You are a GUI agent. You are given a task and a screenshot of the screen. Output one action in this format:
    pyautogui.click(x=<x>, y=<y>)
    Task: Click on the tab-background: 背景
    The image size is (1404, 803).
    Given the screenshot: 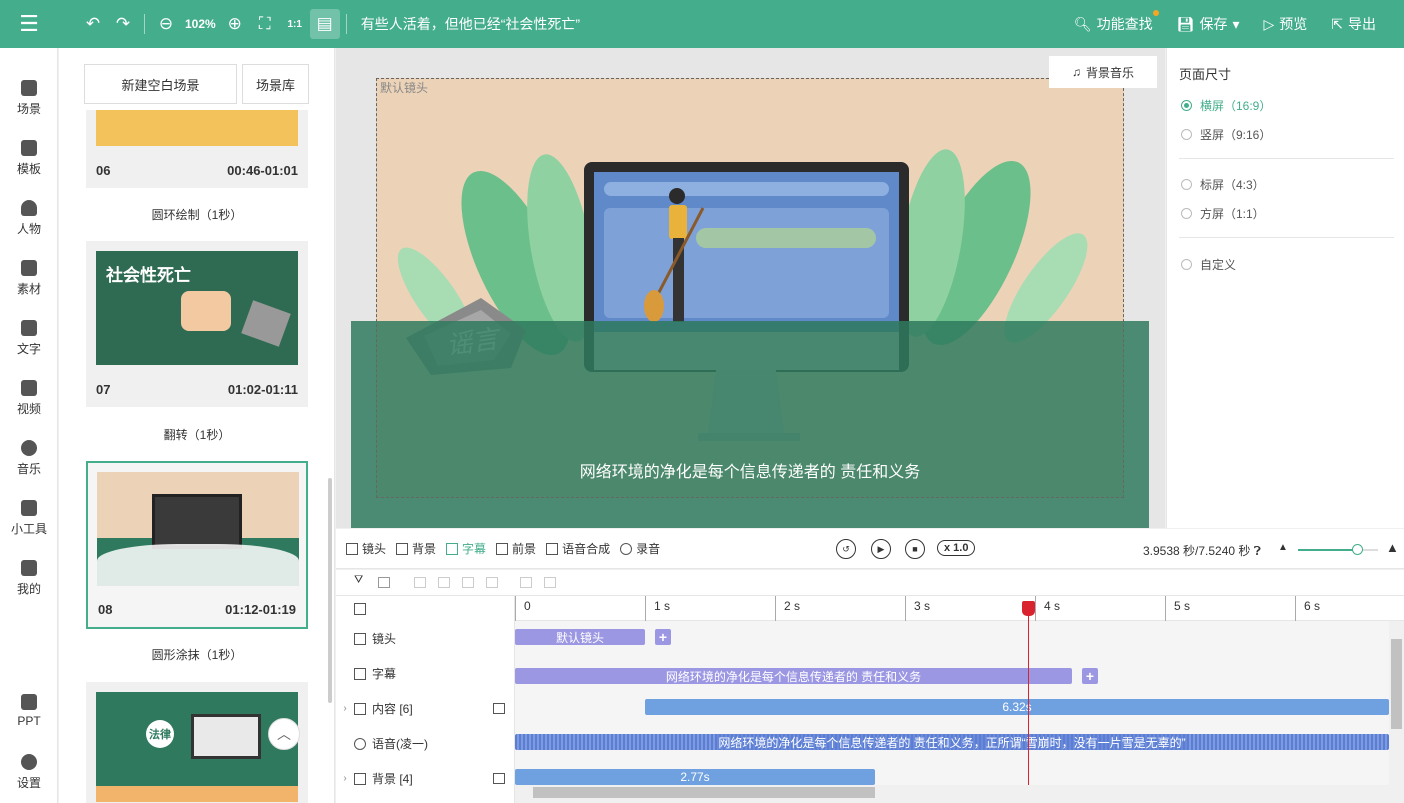 What is the action you would take?
    pyautogui.click(x=416, y=548)
    